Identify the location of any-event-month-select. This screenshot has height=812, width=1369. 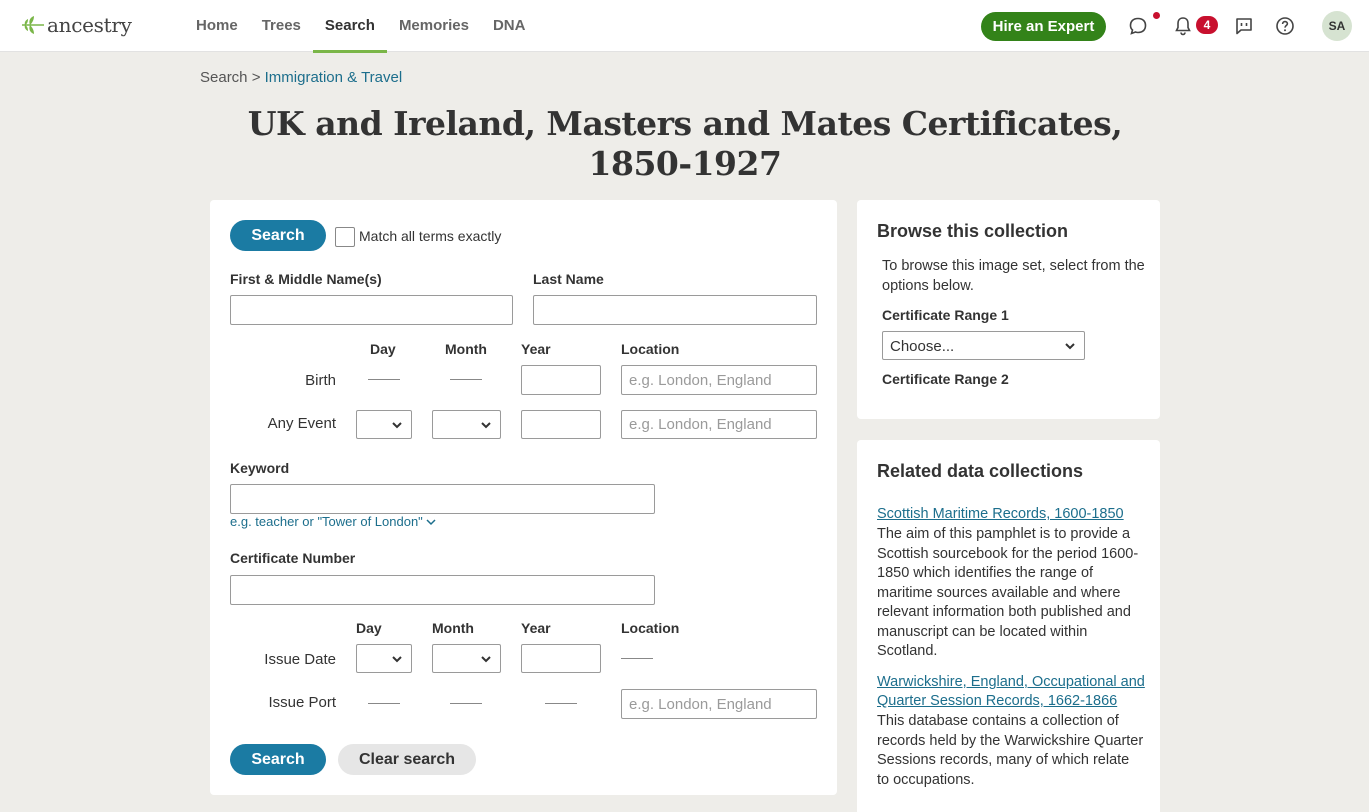
(466, 424).